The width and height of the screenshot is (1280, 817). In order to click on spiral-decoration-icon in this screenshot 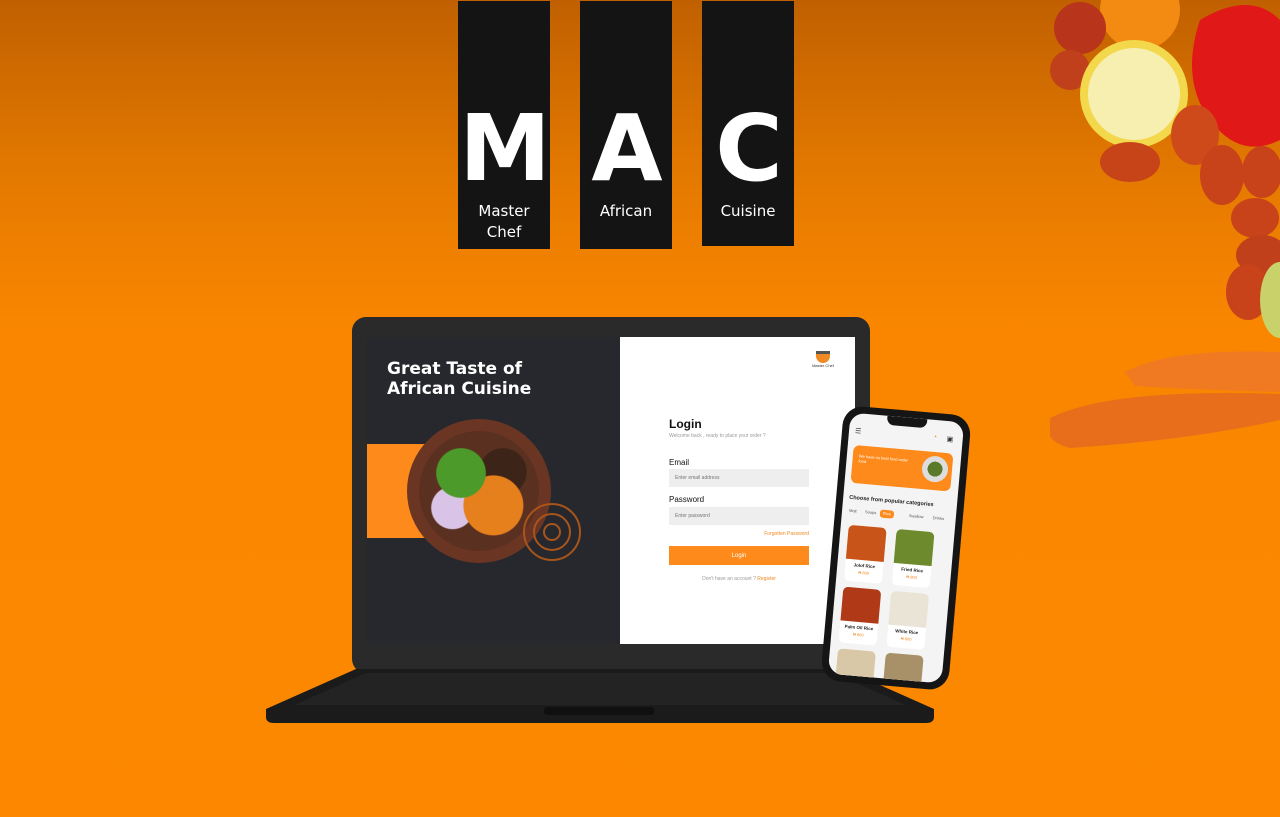, I will do `click(552, 532)`.